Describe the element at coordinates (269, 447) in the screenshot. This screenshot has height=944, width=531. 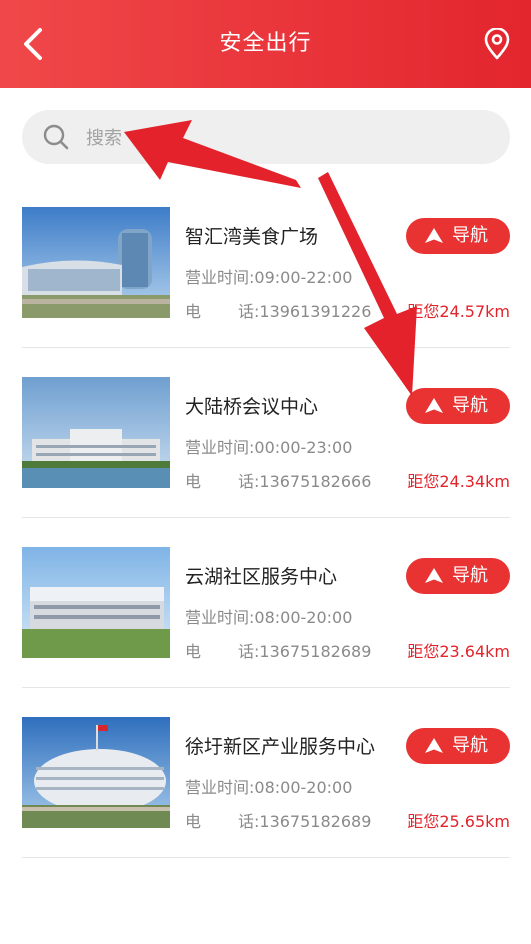
I see `business-hours: 营业时间:00:00-23:00` at that location.